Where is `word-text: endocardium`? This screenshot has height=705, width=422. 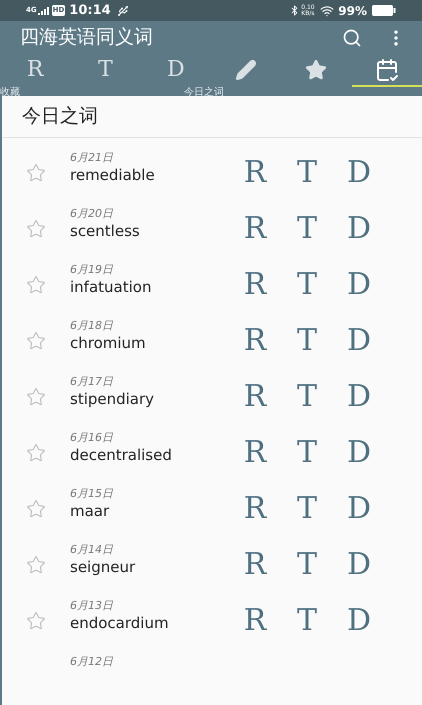
word-text: endocardium is located at coordinates (155, 623).